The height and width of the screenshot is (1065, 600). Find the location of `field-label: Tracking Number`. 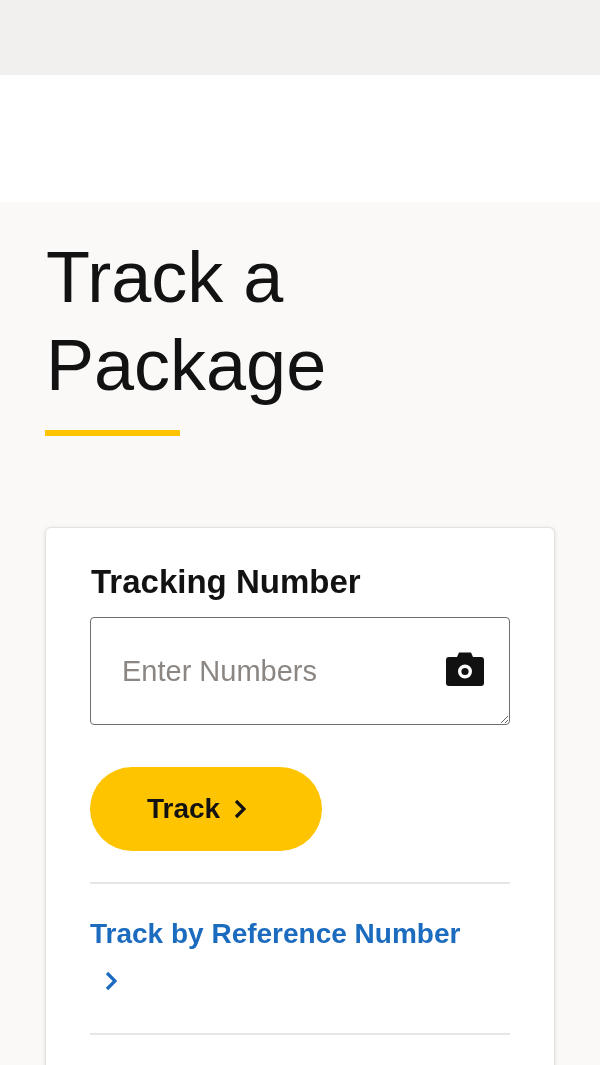

field-label: Tracking Number is located at coordinates (226, 582).